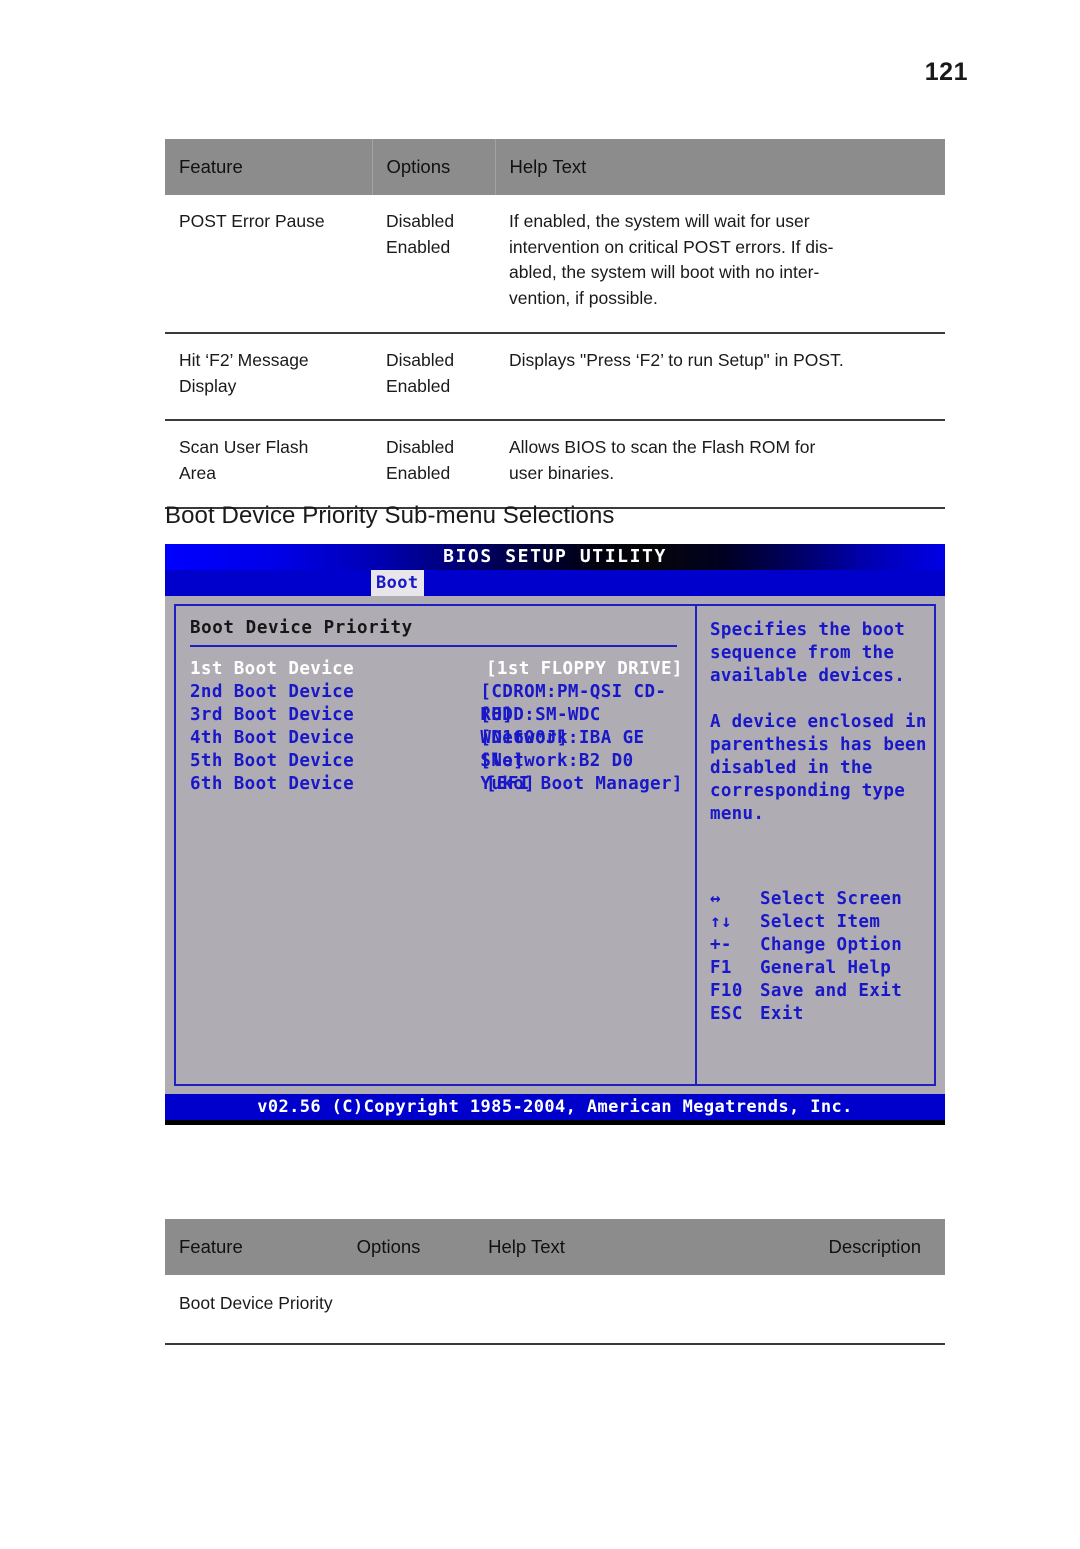  What do you see at coordinates (442, 772) in the screenshot?
I see `boot-device-row-5: 5th Boot Device [Network:B2 D0 Yuko]` at bounding box center [442, 772].